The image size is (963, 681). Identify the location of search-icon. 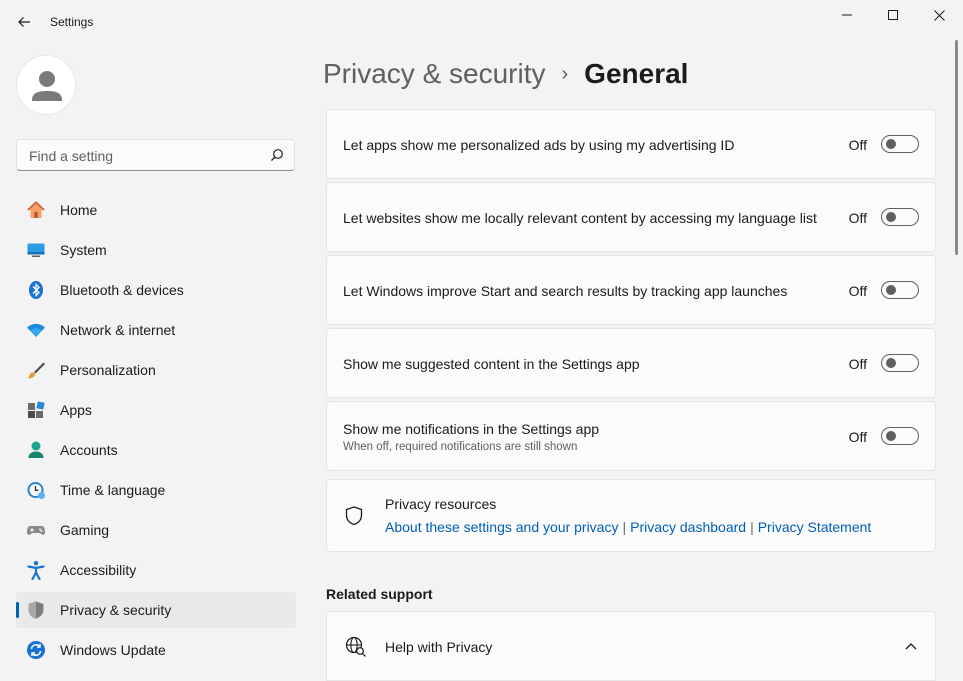
(277, 155).